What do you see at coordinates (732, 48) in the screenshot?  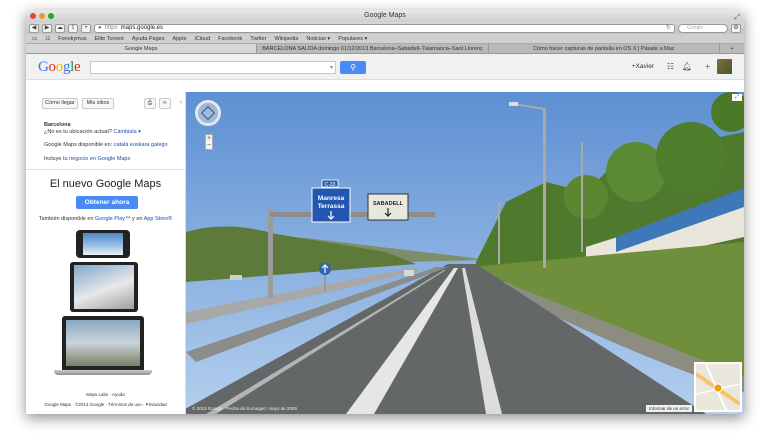 I see `new-tab-button: +` at bounding box center [732, 48].